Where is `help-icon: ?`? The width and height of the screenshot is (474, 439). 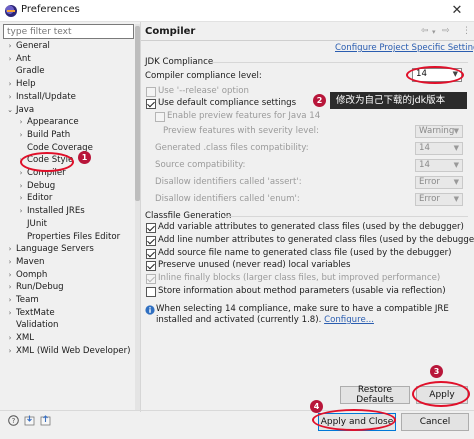
help-icon: ? is located at coordinates (13, 420).